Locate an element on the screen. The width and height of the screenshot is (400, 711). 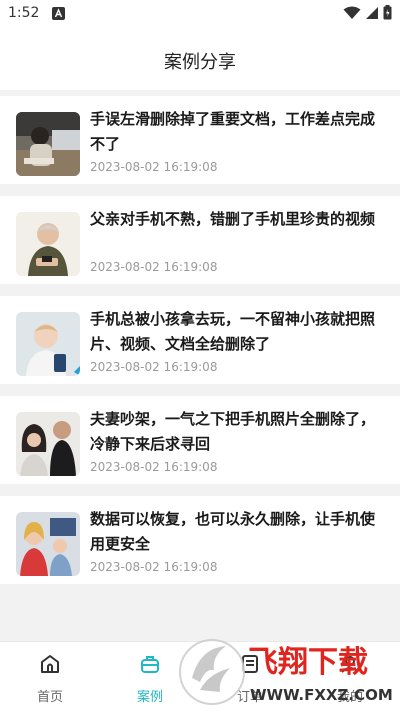
notification-icon is located at coordinates (58, 13).